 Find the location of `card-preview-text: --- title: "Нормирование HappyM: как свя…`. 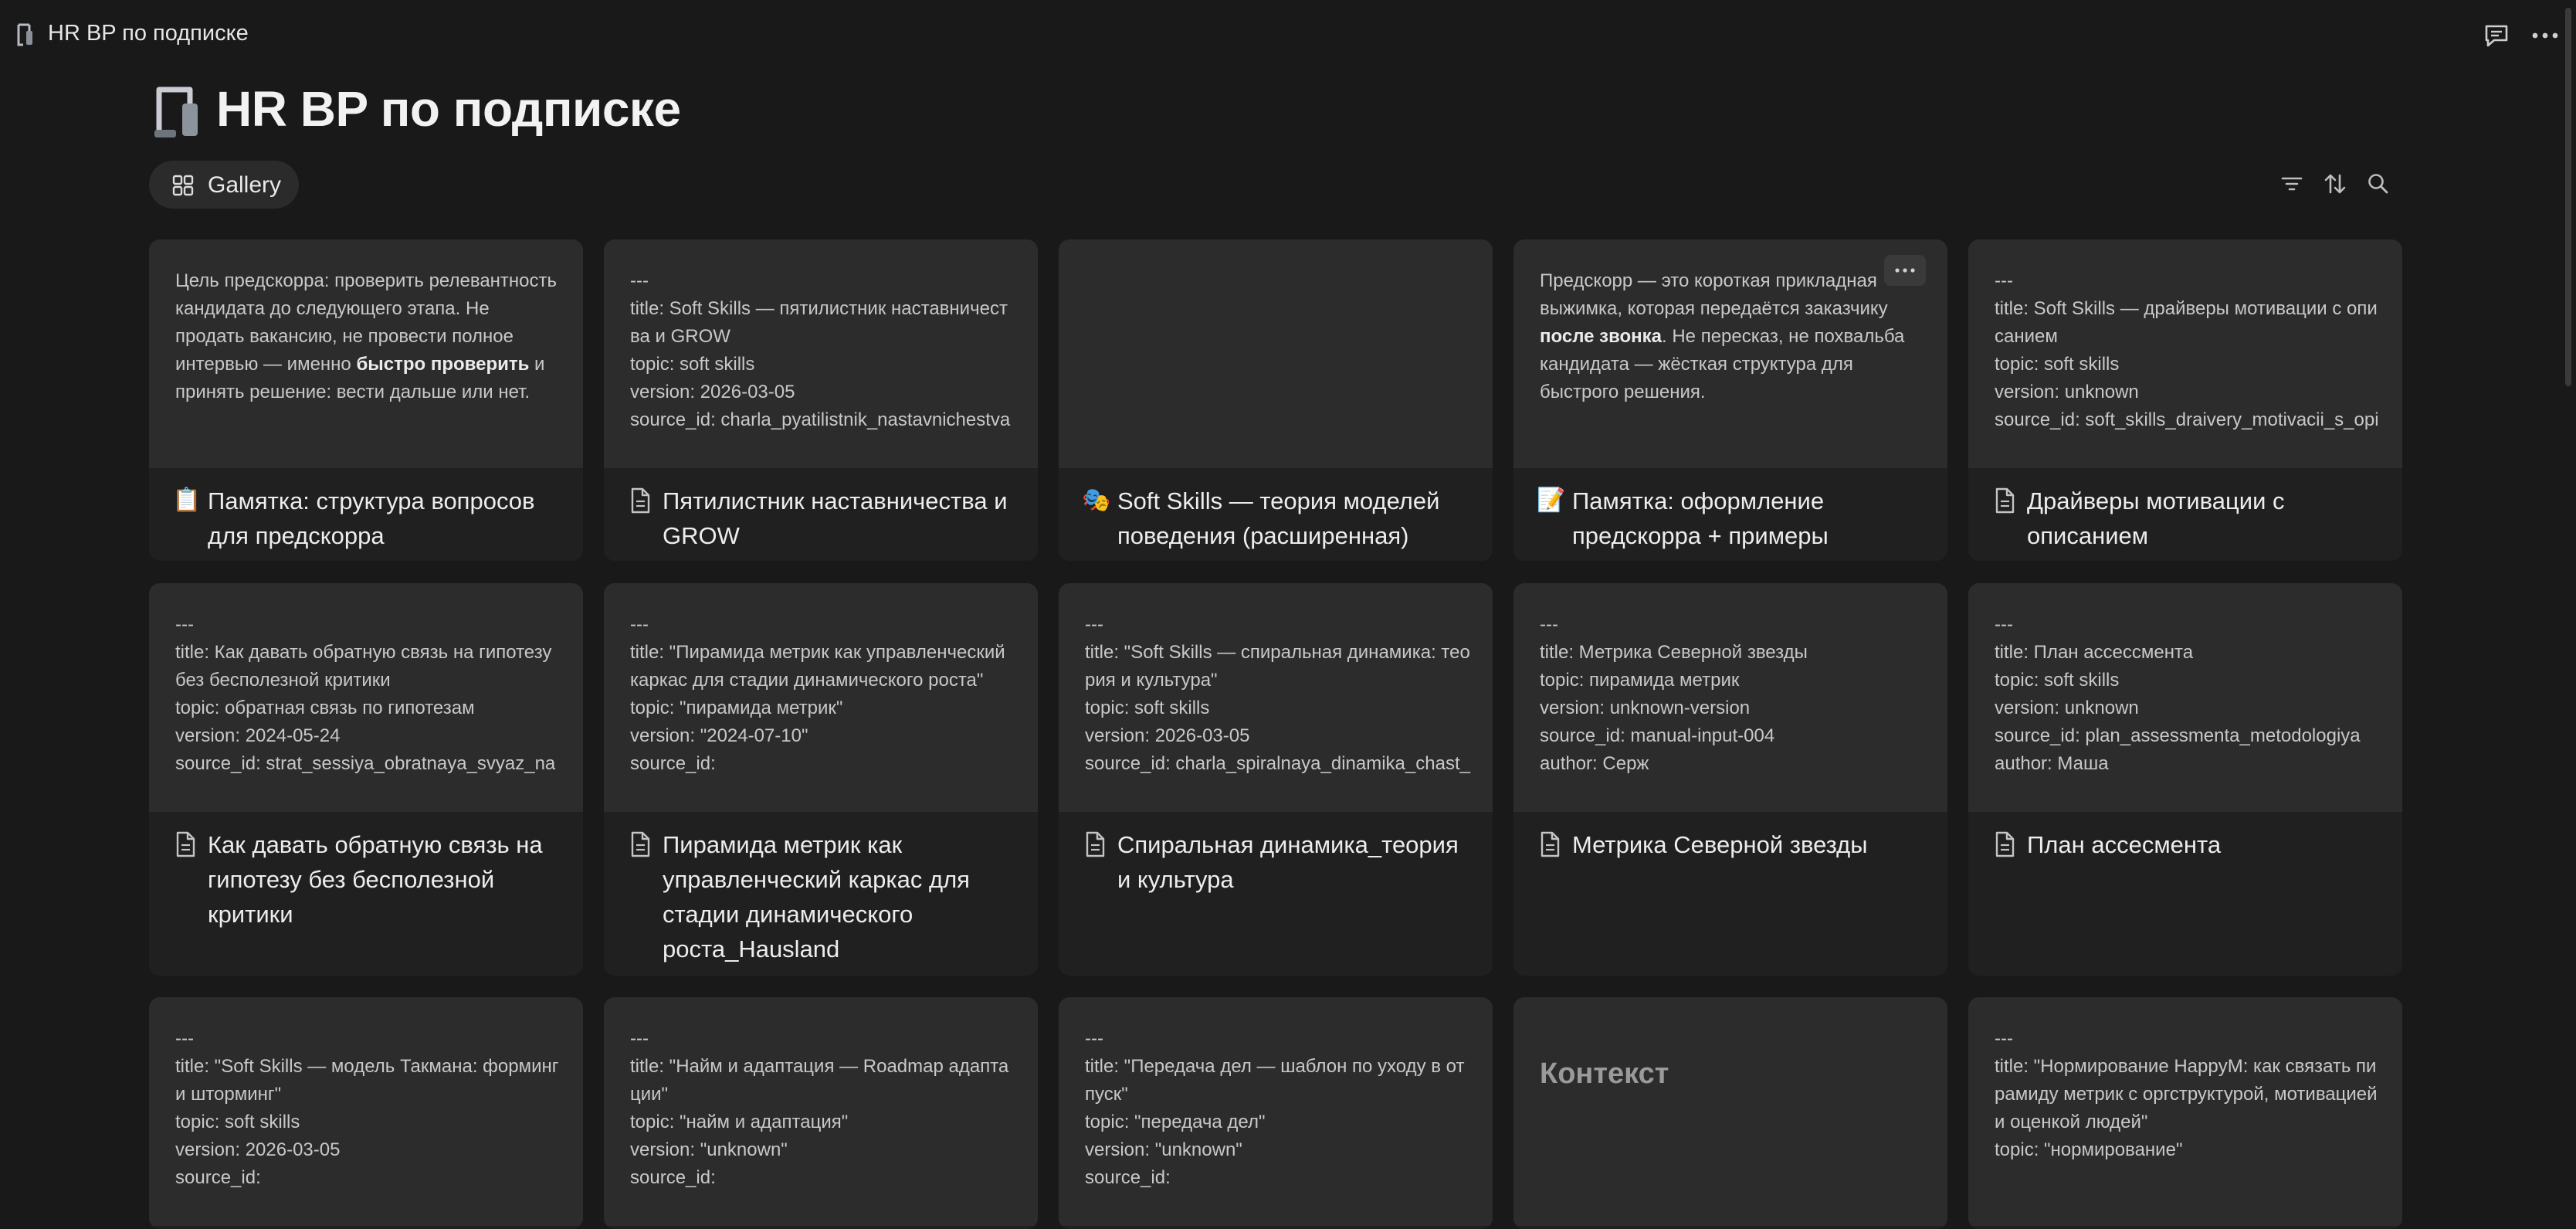

card-preview-text: --- title: "Нормирование HappyM: как свя… is located at coordinates (2186, 1094).